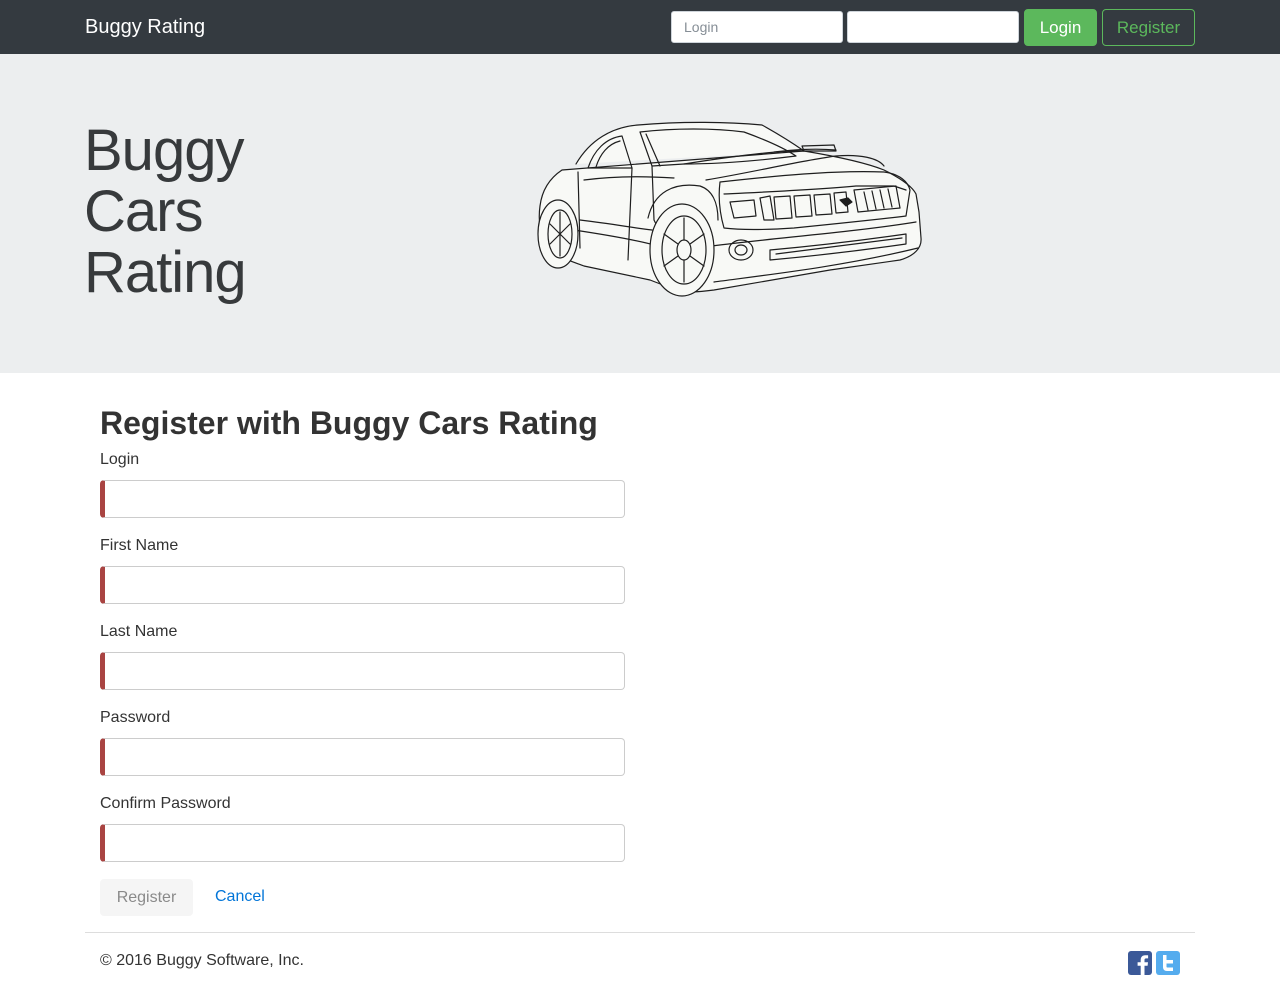 The image size is (1280, 989). What do you see at coordinates (145, 27) in the screenshot?
I see `brand-link: Buggy Rating` at bounding box center [145, 27].